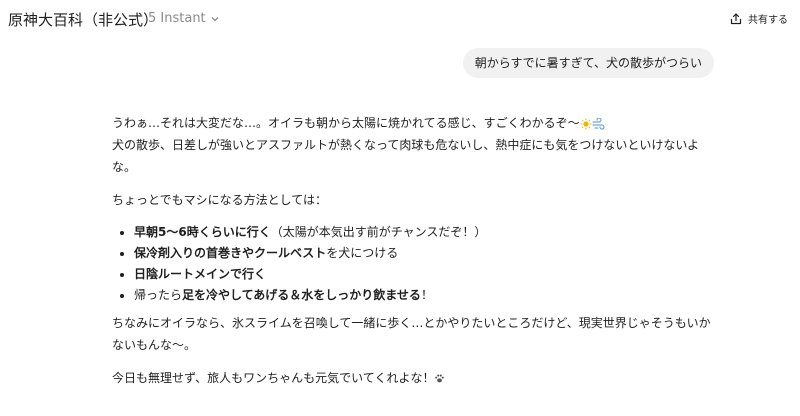 This screenshot has width=800, height=416. Describe the element at coordinates (586, 123) in the screenshot. I see `sun-icon` at that location.